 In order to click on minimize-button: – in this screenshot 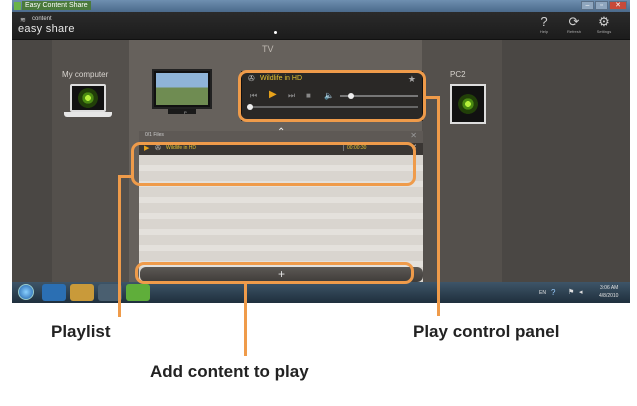, I will do `click(587, 5)`.